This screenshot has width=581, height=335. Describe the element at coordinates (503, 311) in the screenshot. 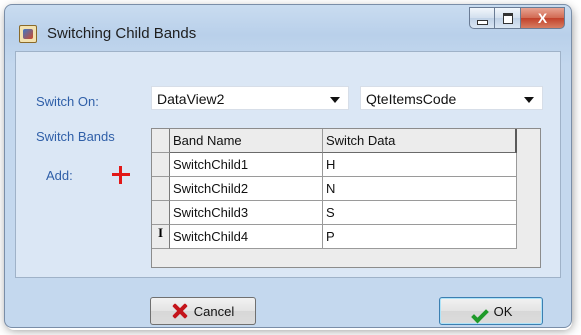

I see `ok-label: OK` at that location.